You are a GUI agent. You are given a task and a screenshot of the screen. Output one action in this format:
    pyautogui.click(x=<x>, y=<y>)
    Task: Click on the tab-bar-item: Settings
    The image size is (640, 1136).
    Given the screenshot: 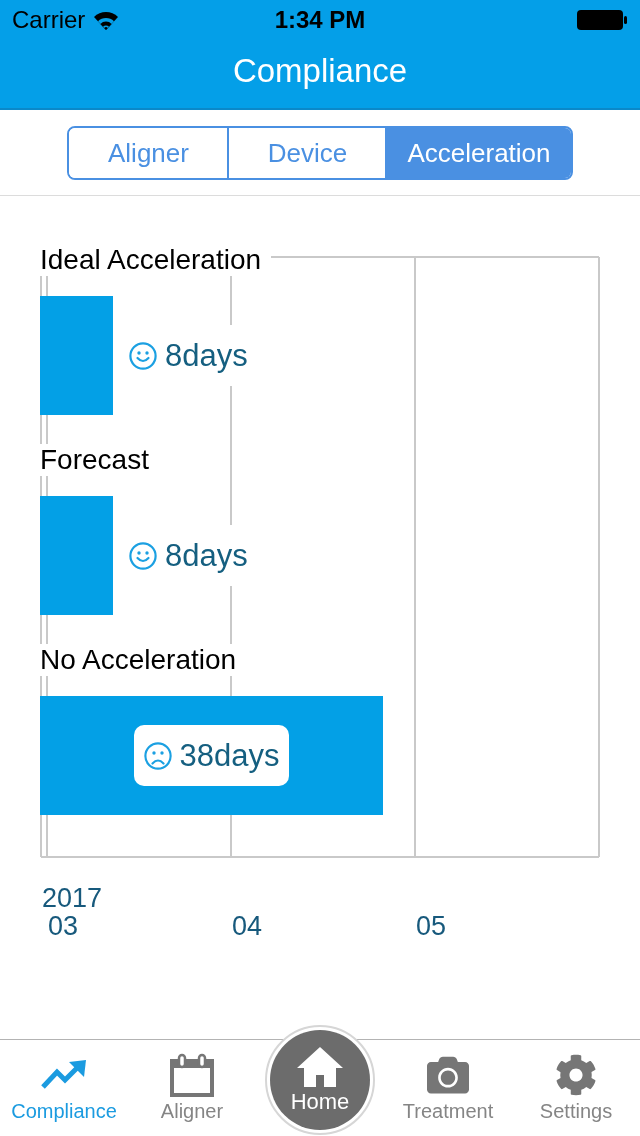 What is the action you would take?
    pyautogui.click(x=576, y=1088)
    